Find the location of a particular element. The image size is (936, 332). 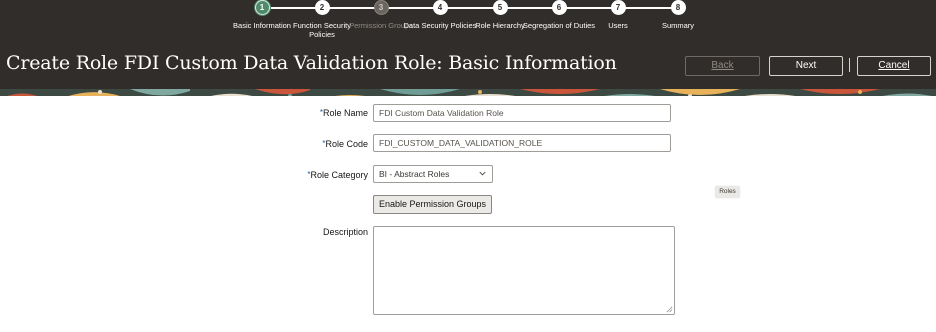

roles-tooltip: Roles is located at coordinates (727, 192).